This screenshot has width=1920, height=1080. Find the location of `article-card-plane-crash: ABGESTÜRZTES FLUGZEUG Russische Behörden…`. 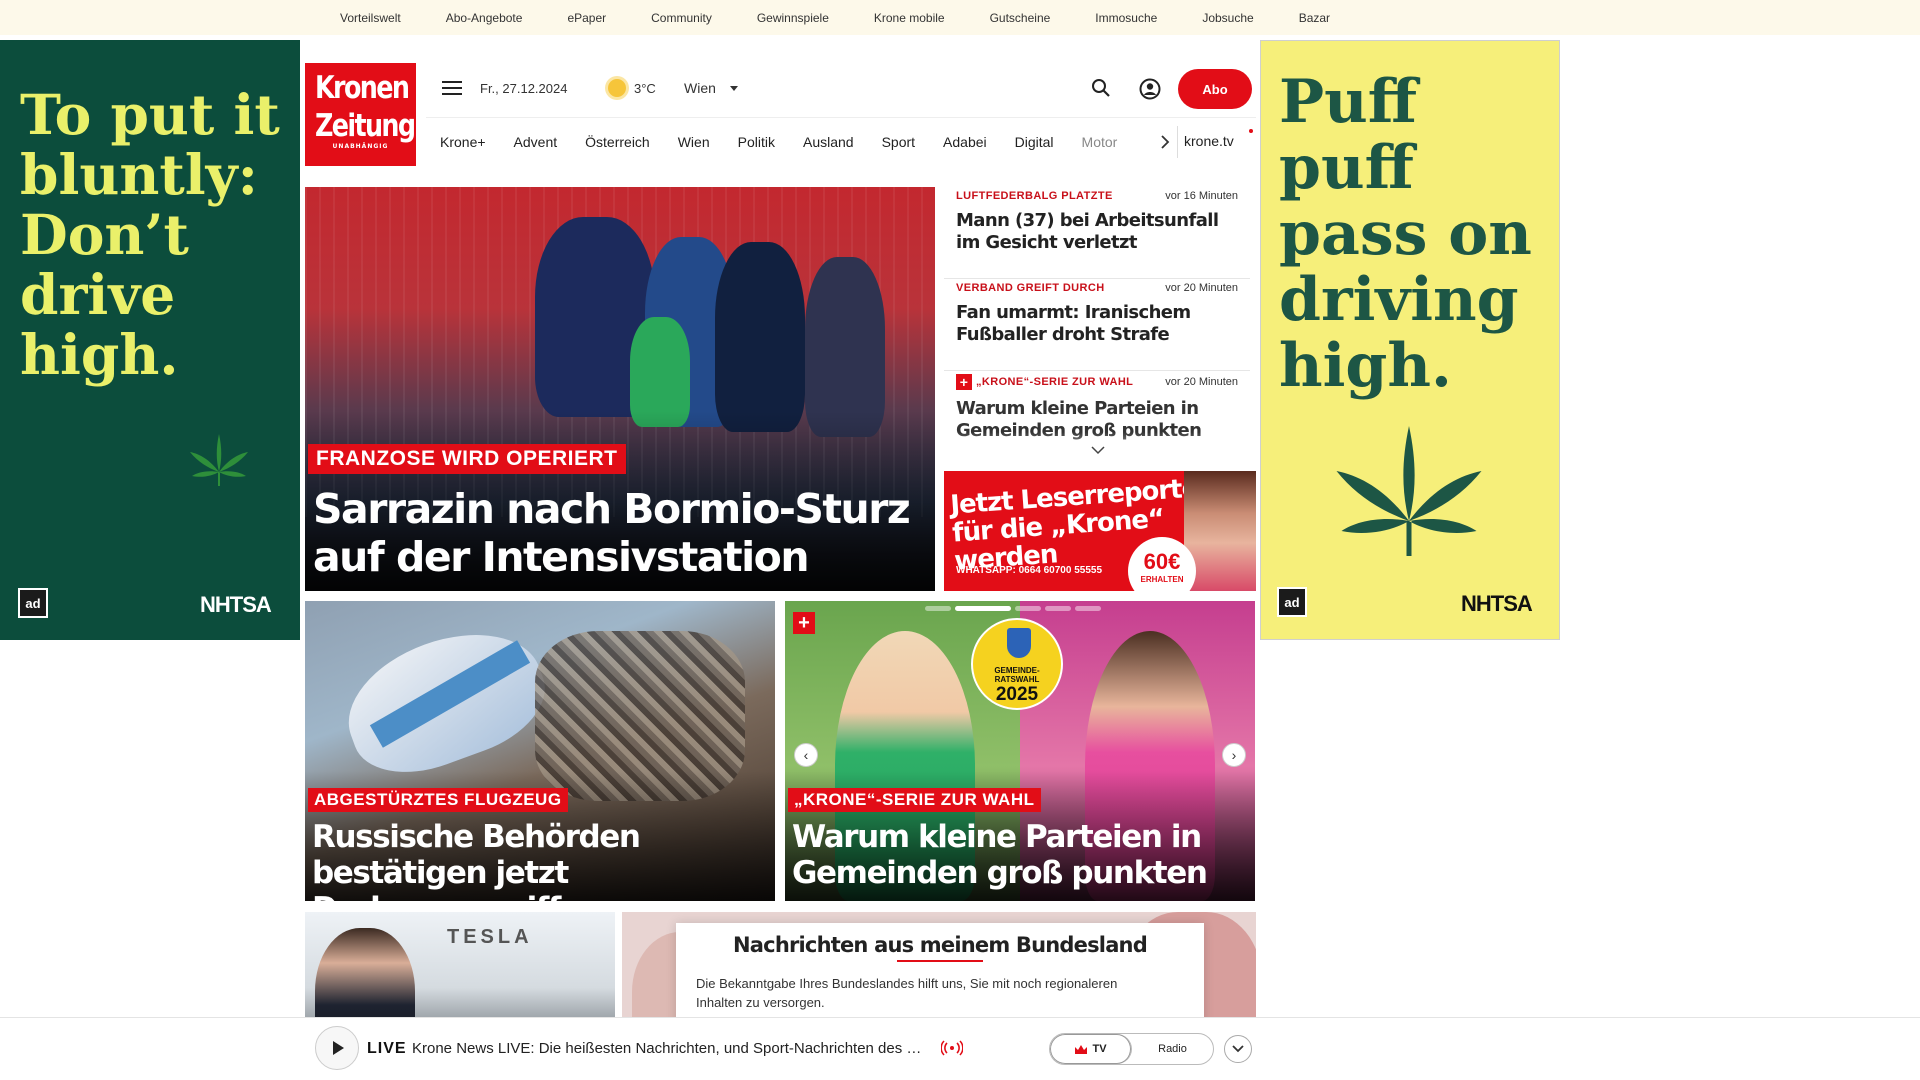

article-card-plane-crash: ABGESTÜRZTES FLUGZEUG Russische Behörden… is located at coordinates (540, 751).